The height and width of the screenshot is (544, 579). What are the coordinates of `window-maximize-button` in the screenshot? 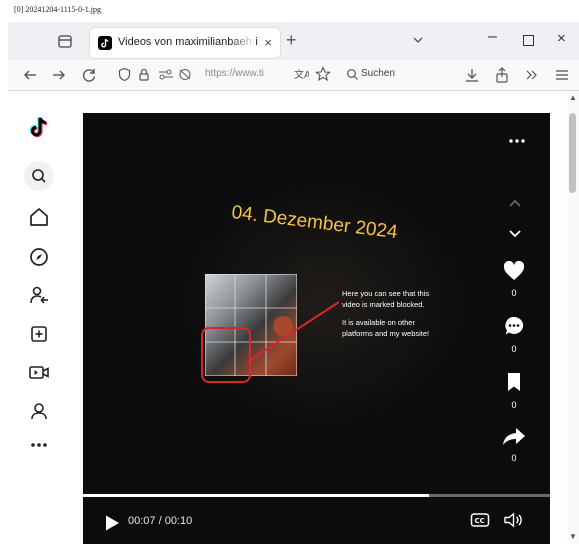 It's located at (528, 40).